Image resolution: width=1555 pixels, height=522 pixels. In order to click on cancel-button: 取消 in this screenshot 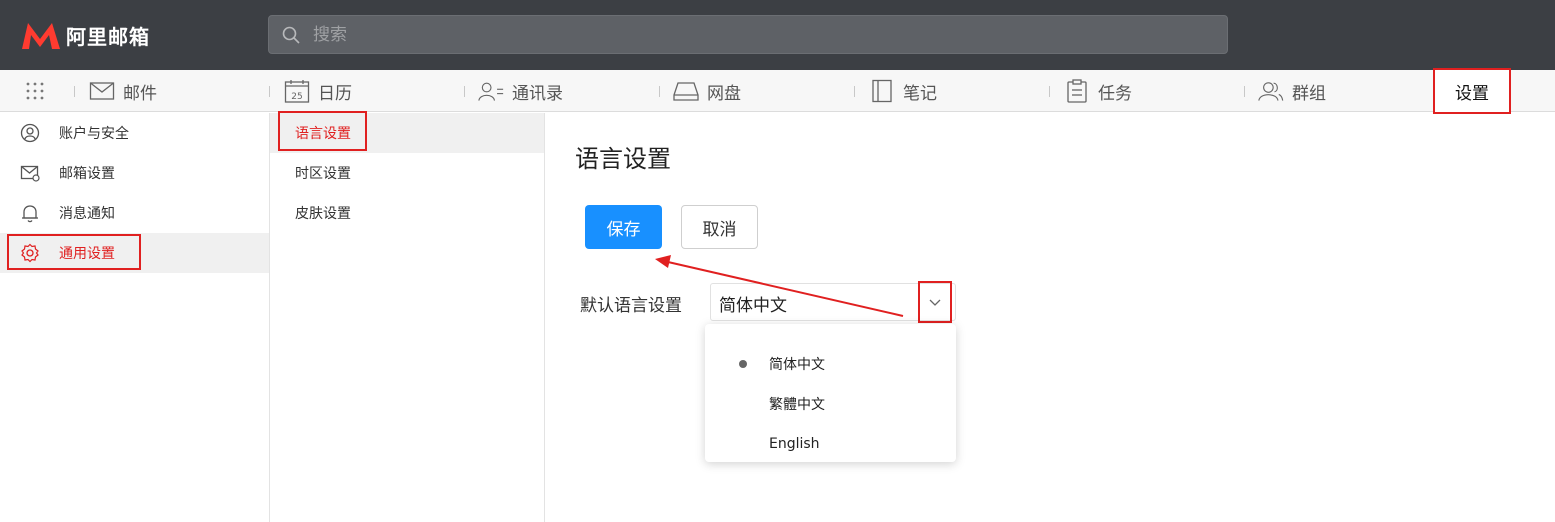, I will do `click(719, 227)`.